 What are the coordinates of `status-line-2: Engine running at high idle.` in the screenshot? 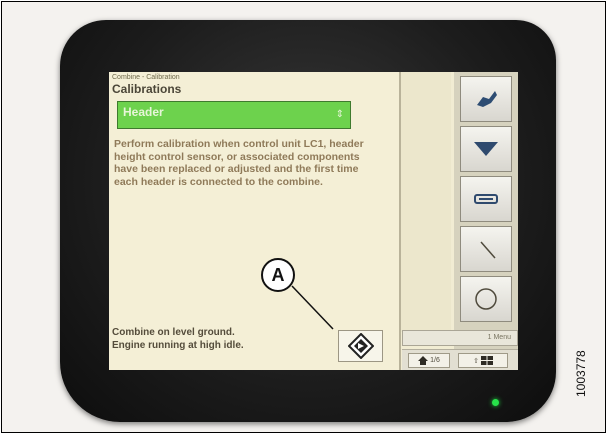 It's located at (178, 345).